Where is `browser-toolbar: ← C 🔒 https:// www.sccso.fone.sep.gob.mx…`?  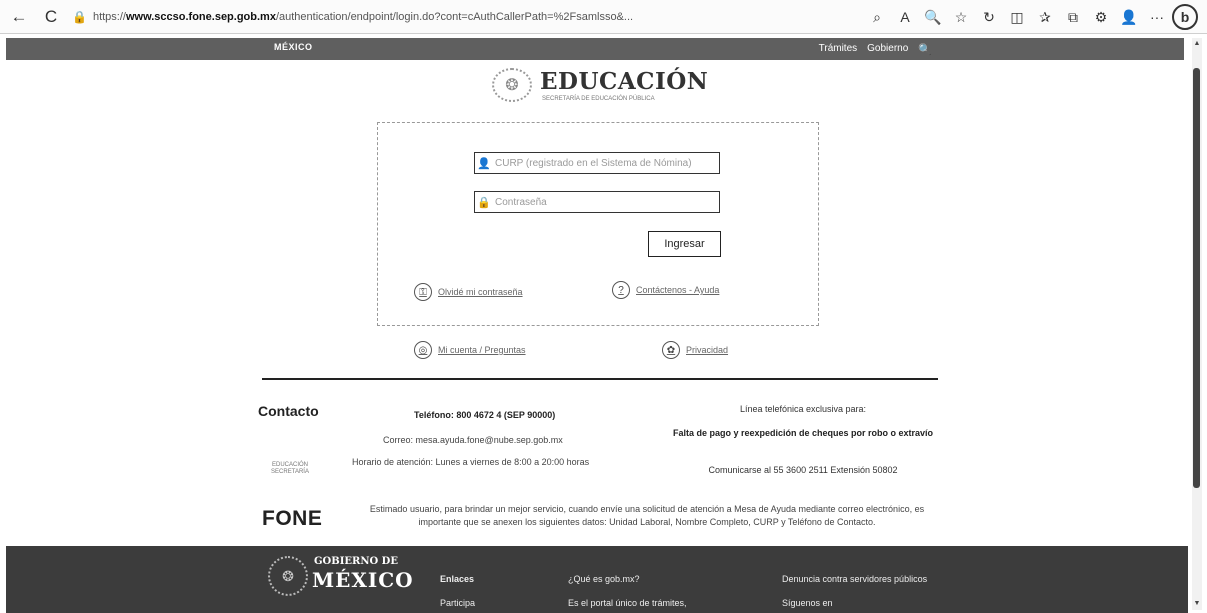
browser-toolbar: ← C 🔒 https:// www.sccso.fone.sep.gob.mx… is located at coordinates (603, 17).